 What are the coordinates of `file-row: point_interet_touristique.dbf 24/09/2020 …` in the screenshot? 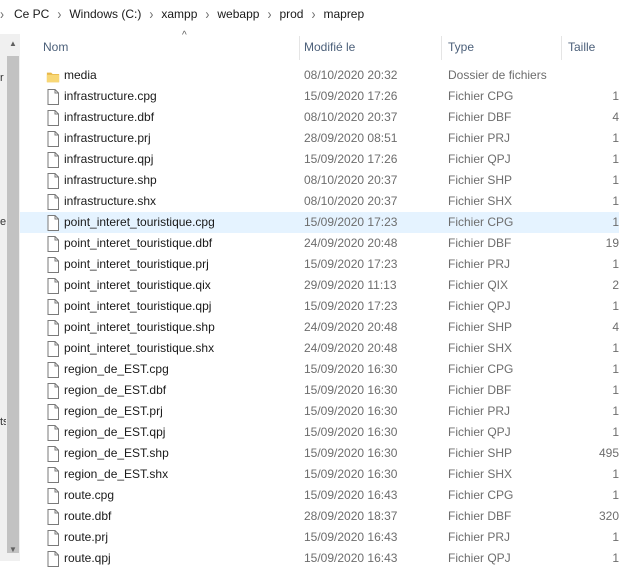 It's located at (319, 243).